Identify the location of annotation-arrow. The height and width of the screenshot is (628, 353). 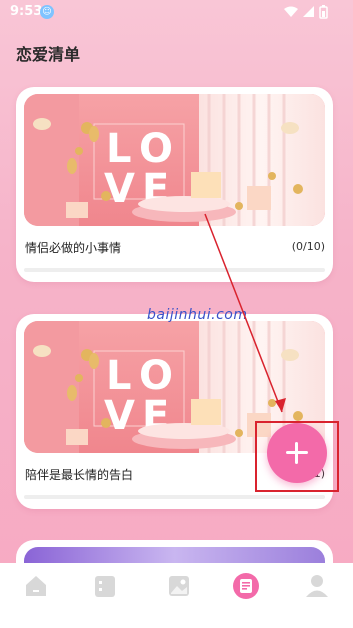
(245, 313).